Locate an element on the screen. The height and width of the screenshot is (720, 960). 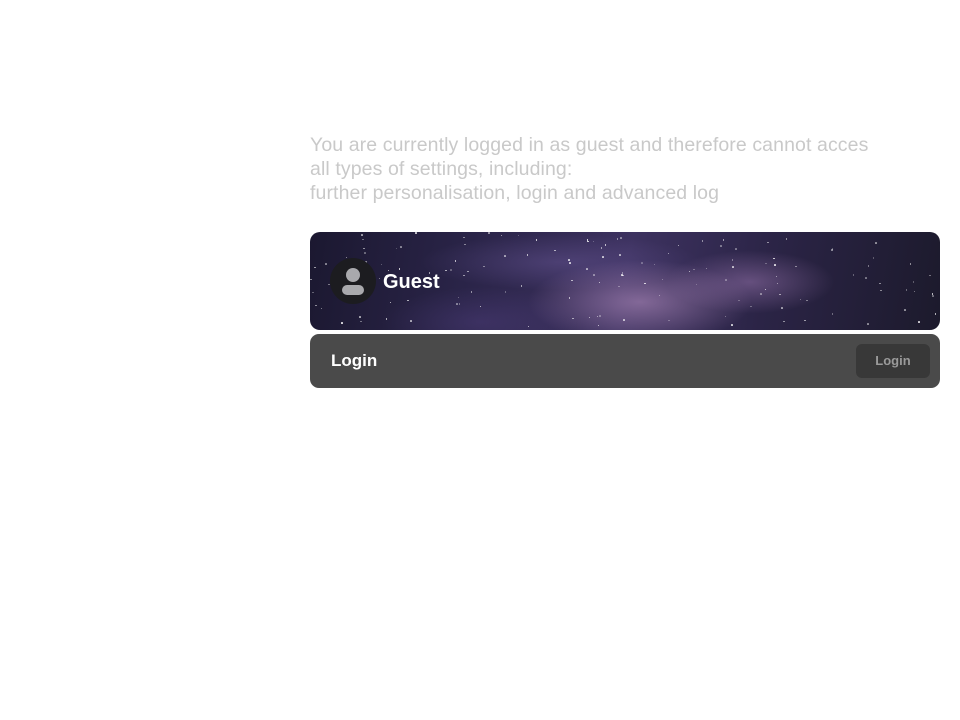
profile-name: Guest is located at coordinates (411, 282).